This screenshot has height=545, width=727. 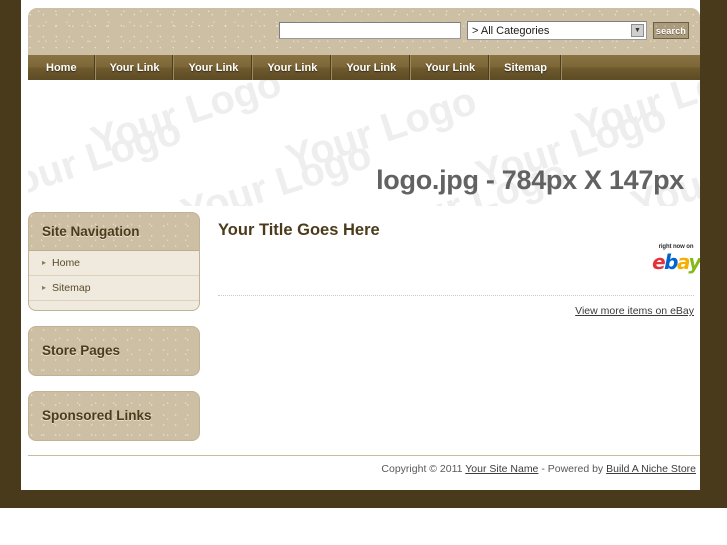 What do you see at coordinates (676, 262) in the screenshot?
I see `ebay-logo-icon: ebay` at bounding box center [676, 262].